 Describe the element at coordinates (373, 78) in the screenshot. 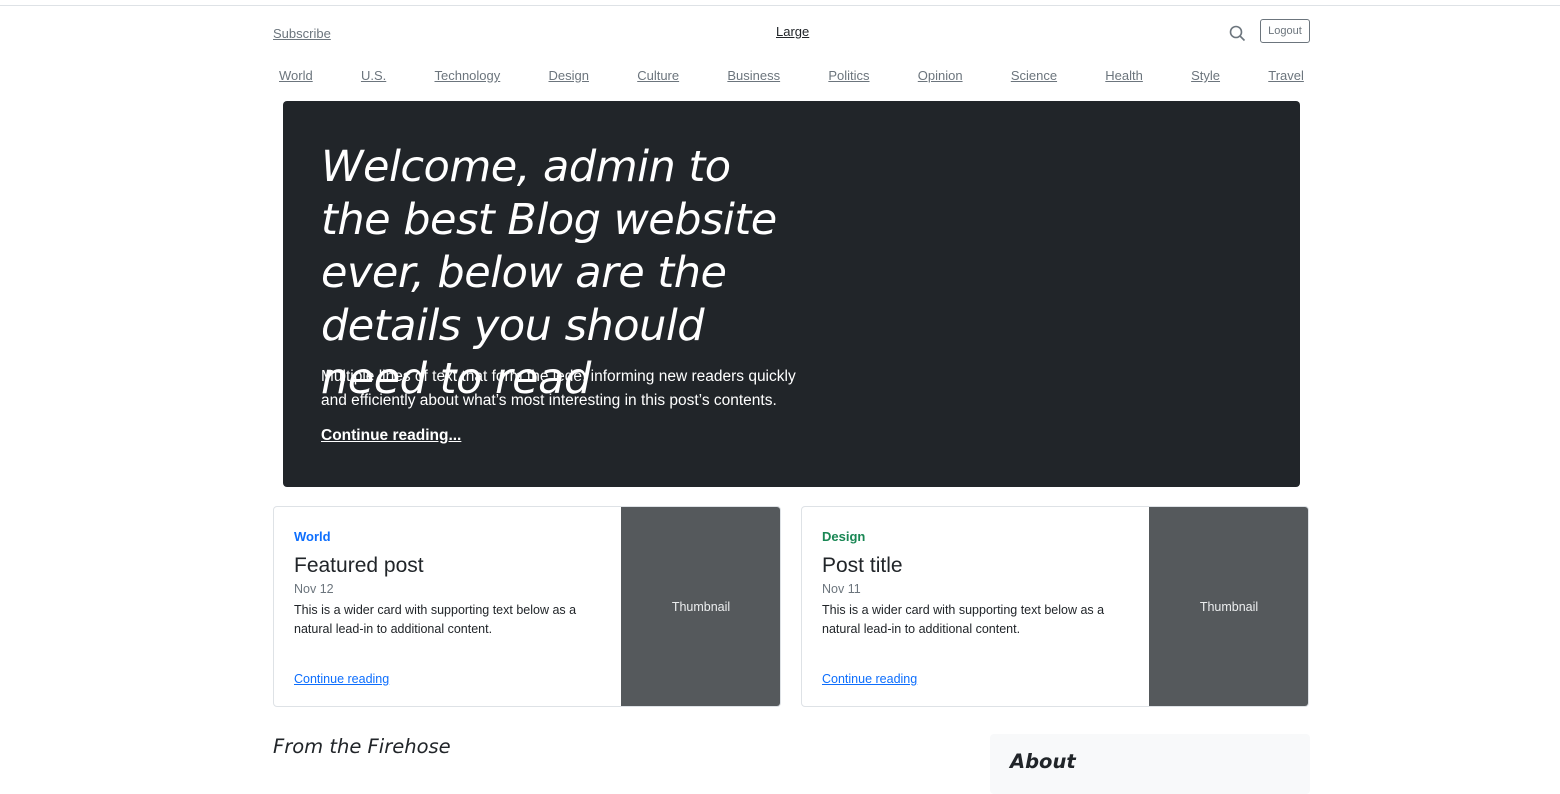

I see `nav-item-us: U.S.` at that location.